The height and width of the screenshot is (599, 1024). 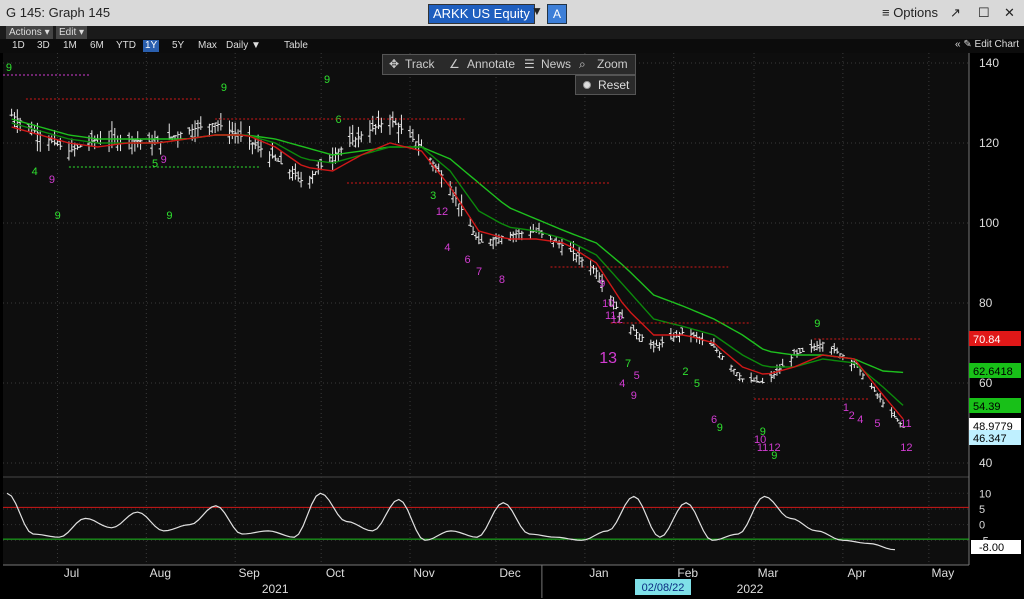 I want to click on x-tick-label: Mar, so click(x=768, y=573).